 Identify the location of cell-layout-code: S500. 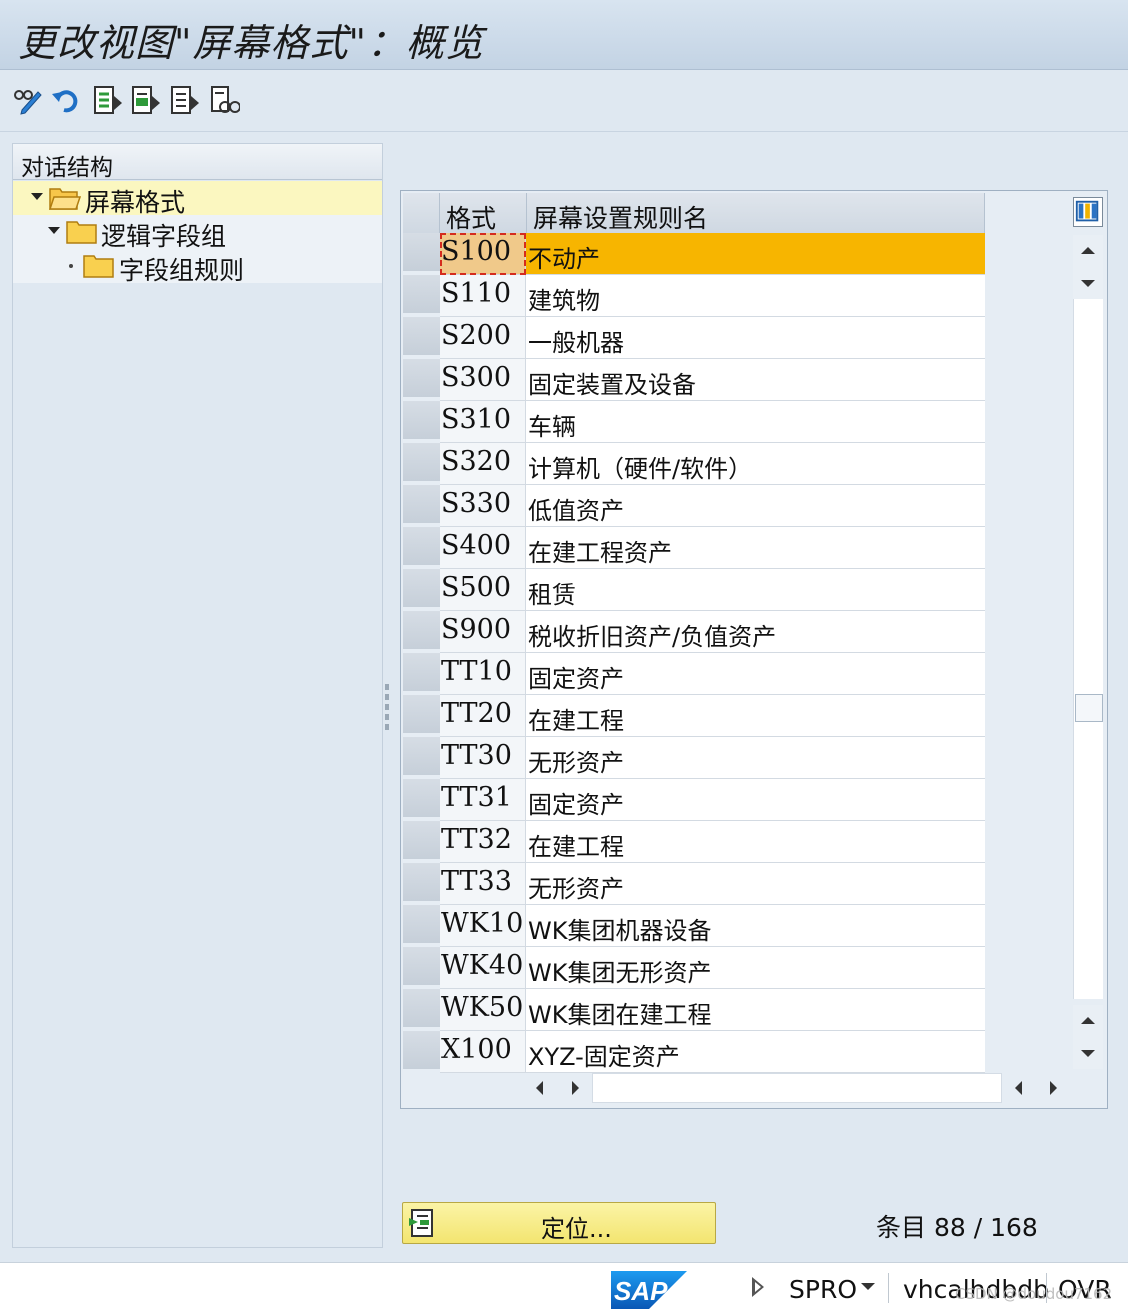
(483, 589).